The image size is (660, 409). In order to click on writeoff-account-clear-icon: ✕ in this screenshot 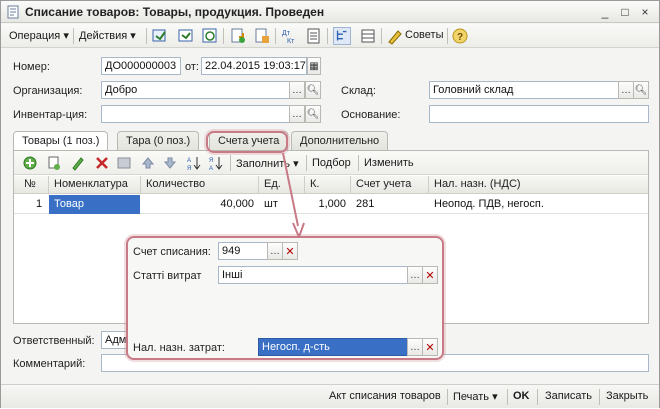, I will do `click(290, 251)`.